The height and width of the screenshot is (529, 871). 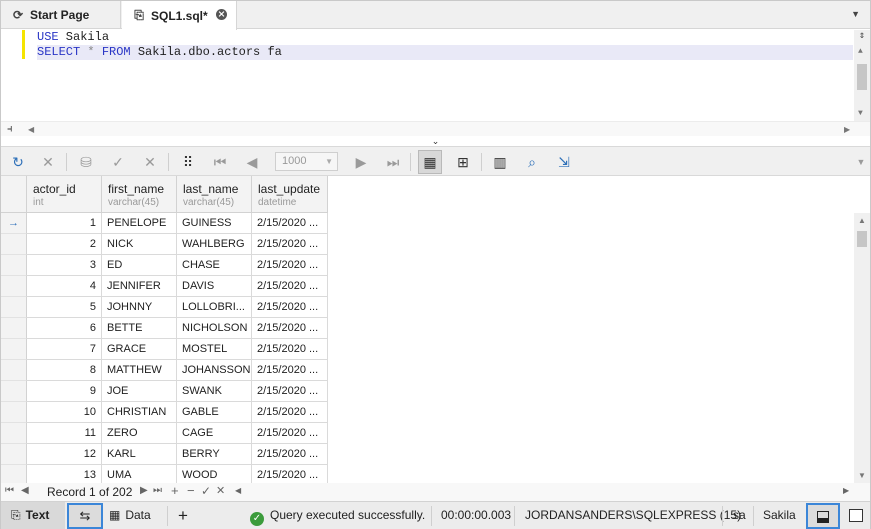 What do you see at coordinates (64, 223) in the screenshot?
I see `grid-cell: 1` at bounding box center [64, 223].